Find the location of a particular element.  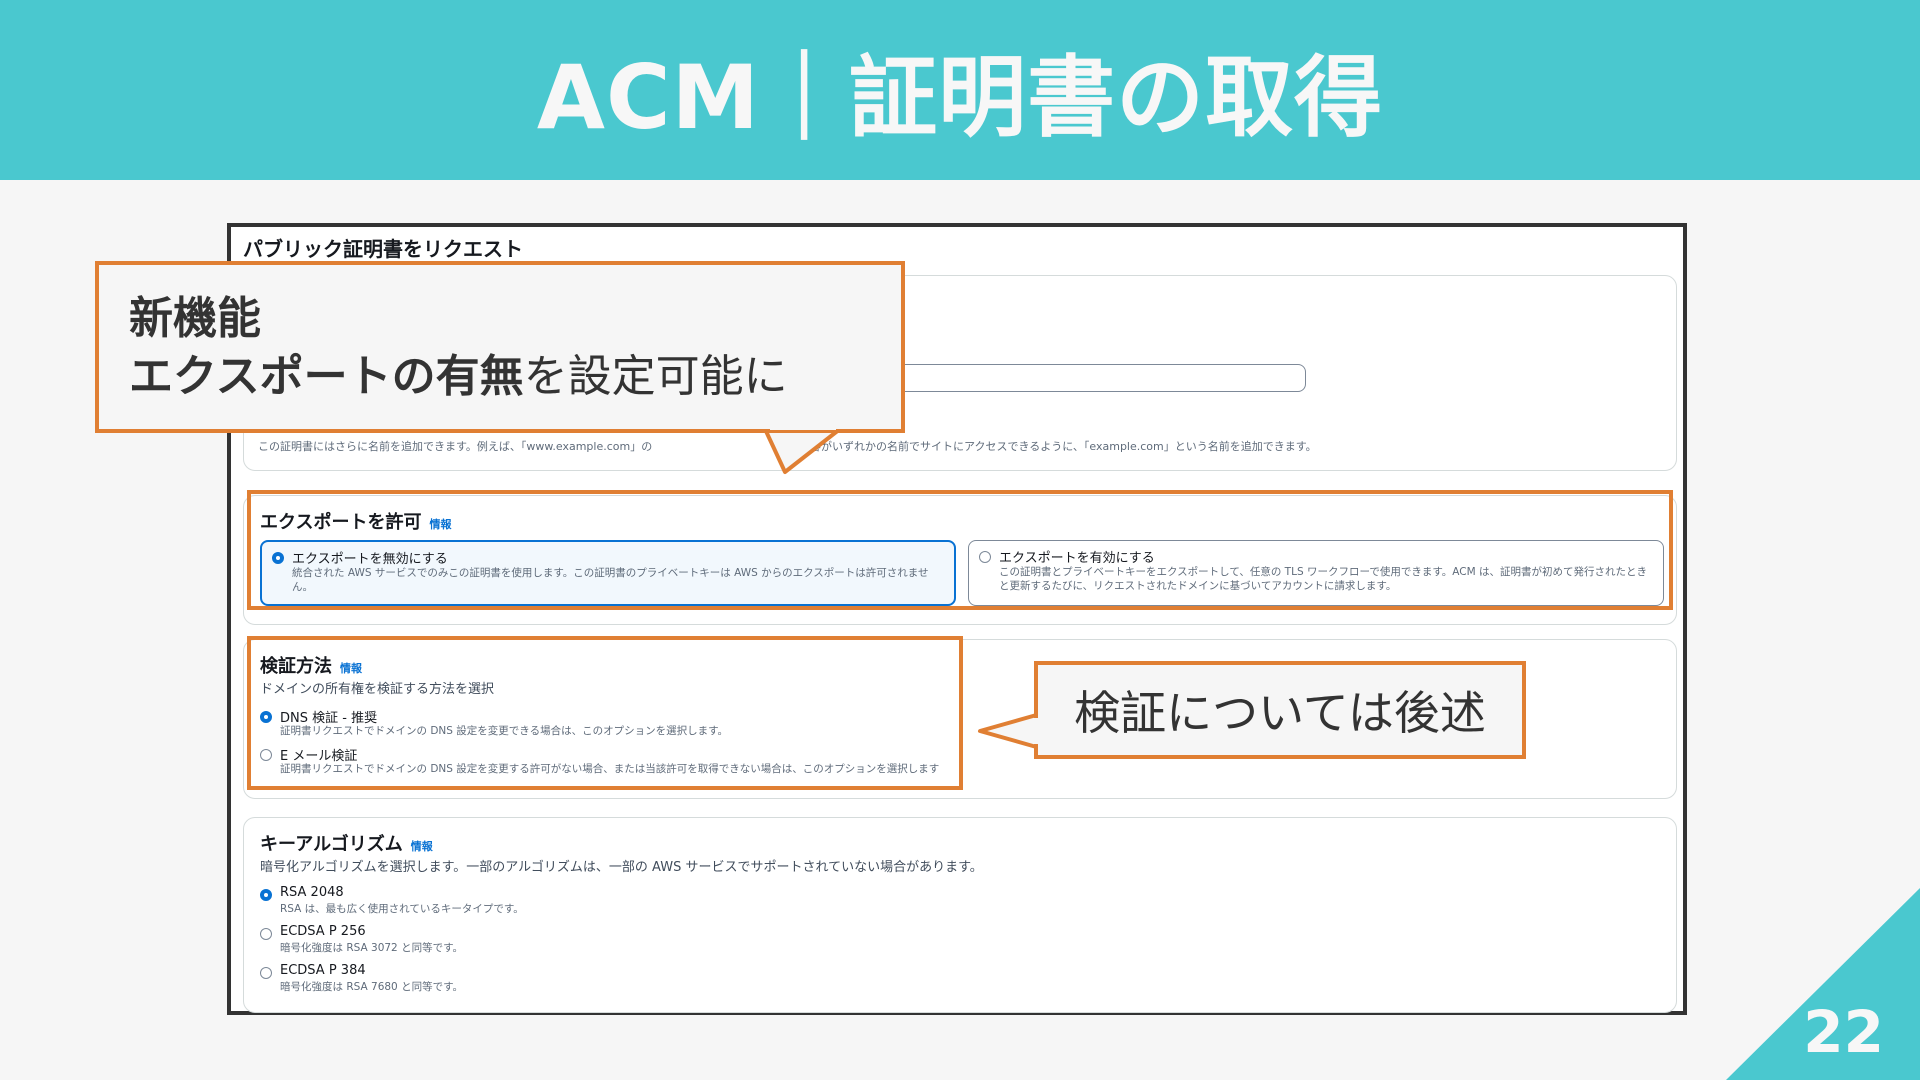

key-algorithm-info-link: 情報 is located at coordinates (422, 846).